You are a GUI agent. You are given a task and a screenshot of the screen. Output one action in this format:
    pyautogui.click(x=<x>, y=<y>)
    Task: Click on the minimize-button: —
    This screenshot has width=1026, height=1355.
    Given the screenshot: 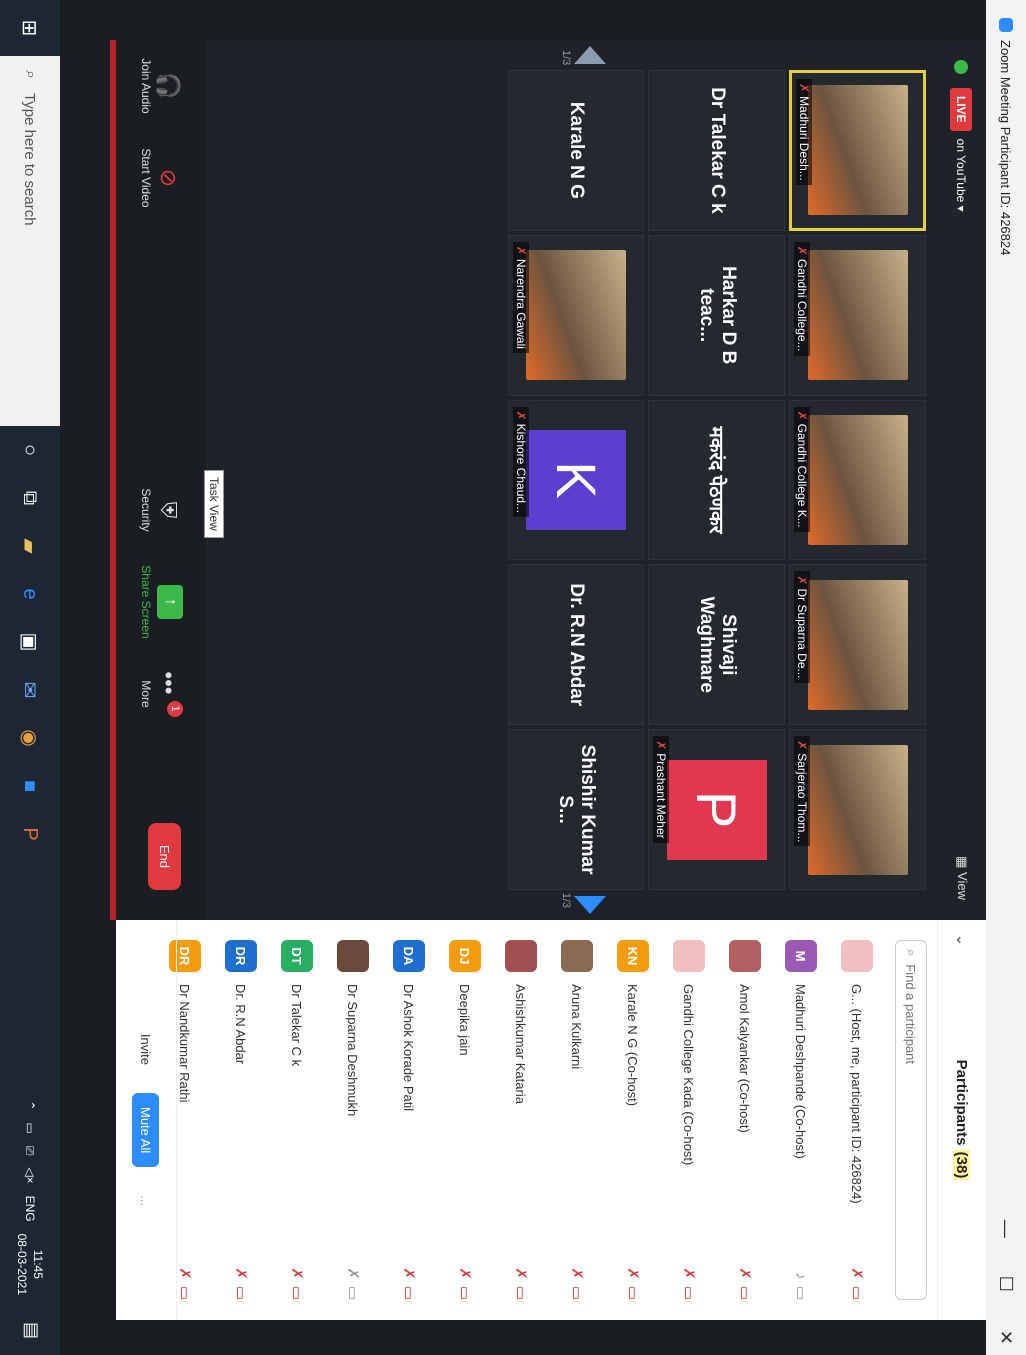 What is the action you would take?
    pyautogui.click(x=1006, y=1229)
    